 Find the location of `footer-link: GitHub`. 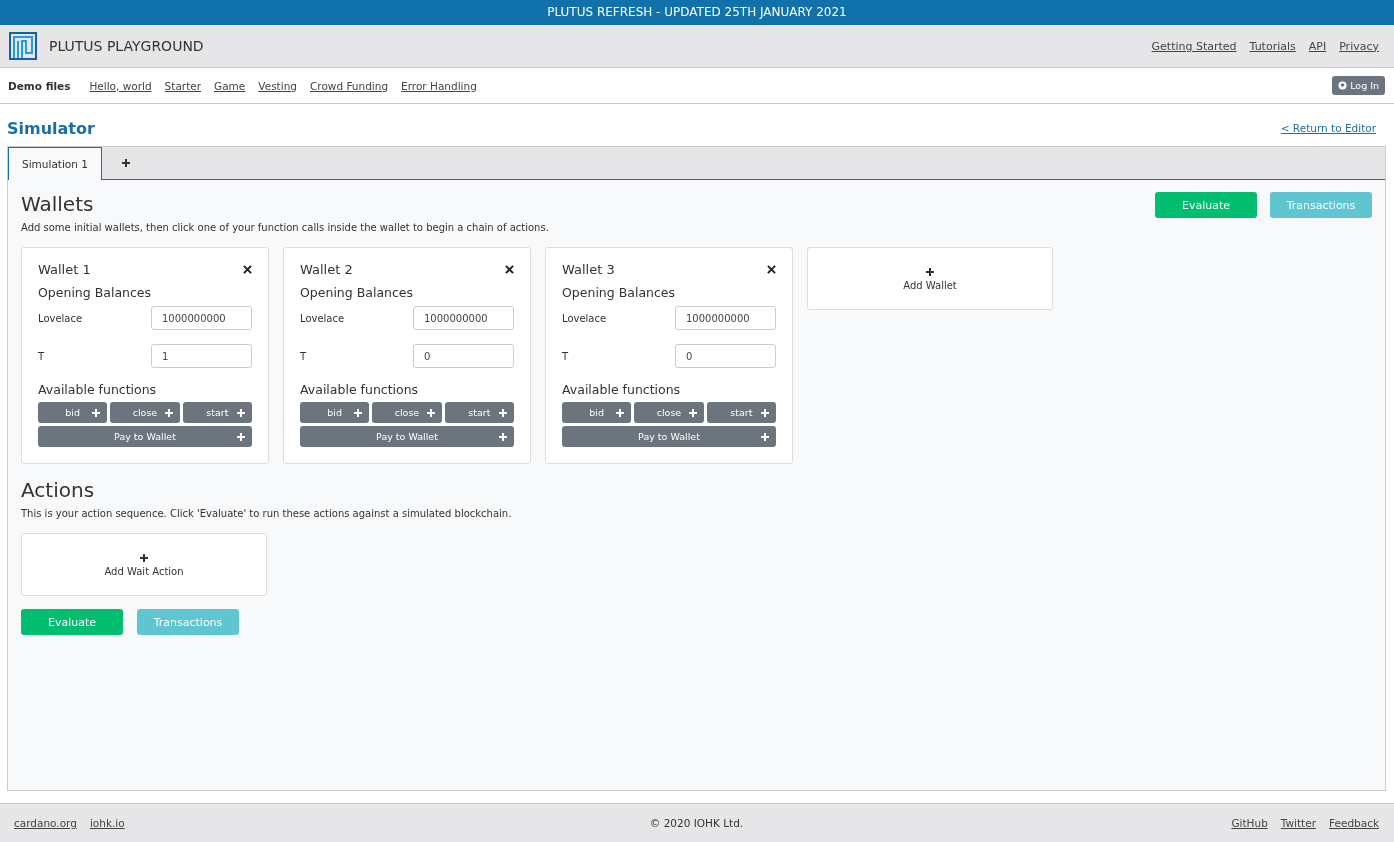

footer-link: GitHub is located at coordinates (1249, 823).